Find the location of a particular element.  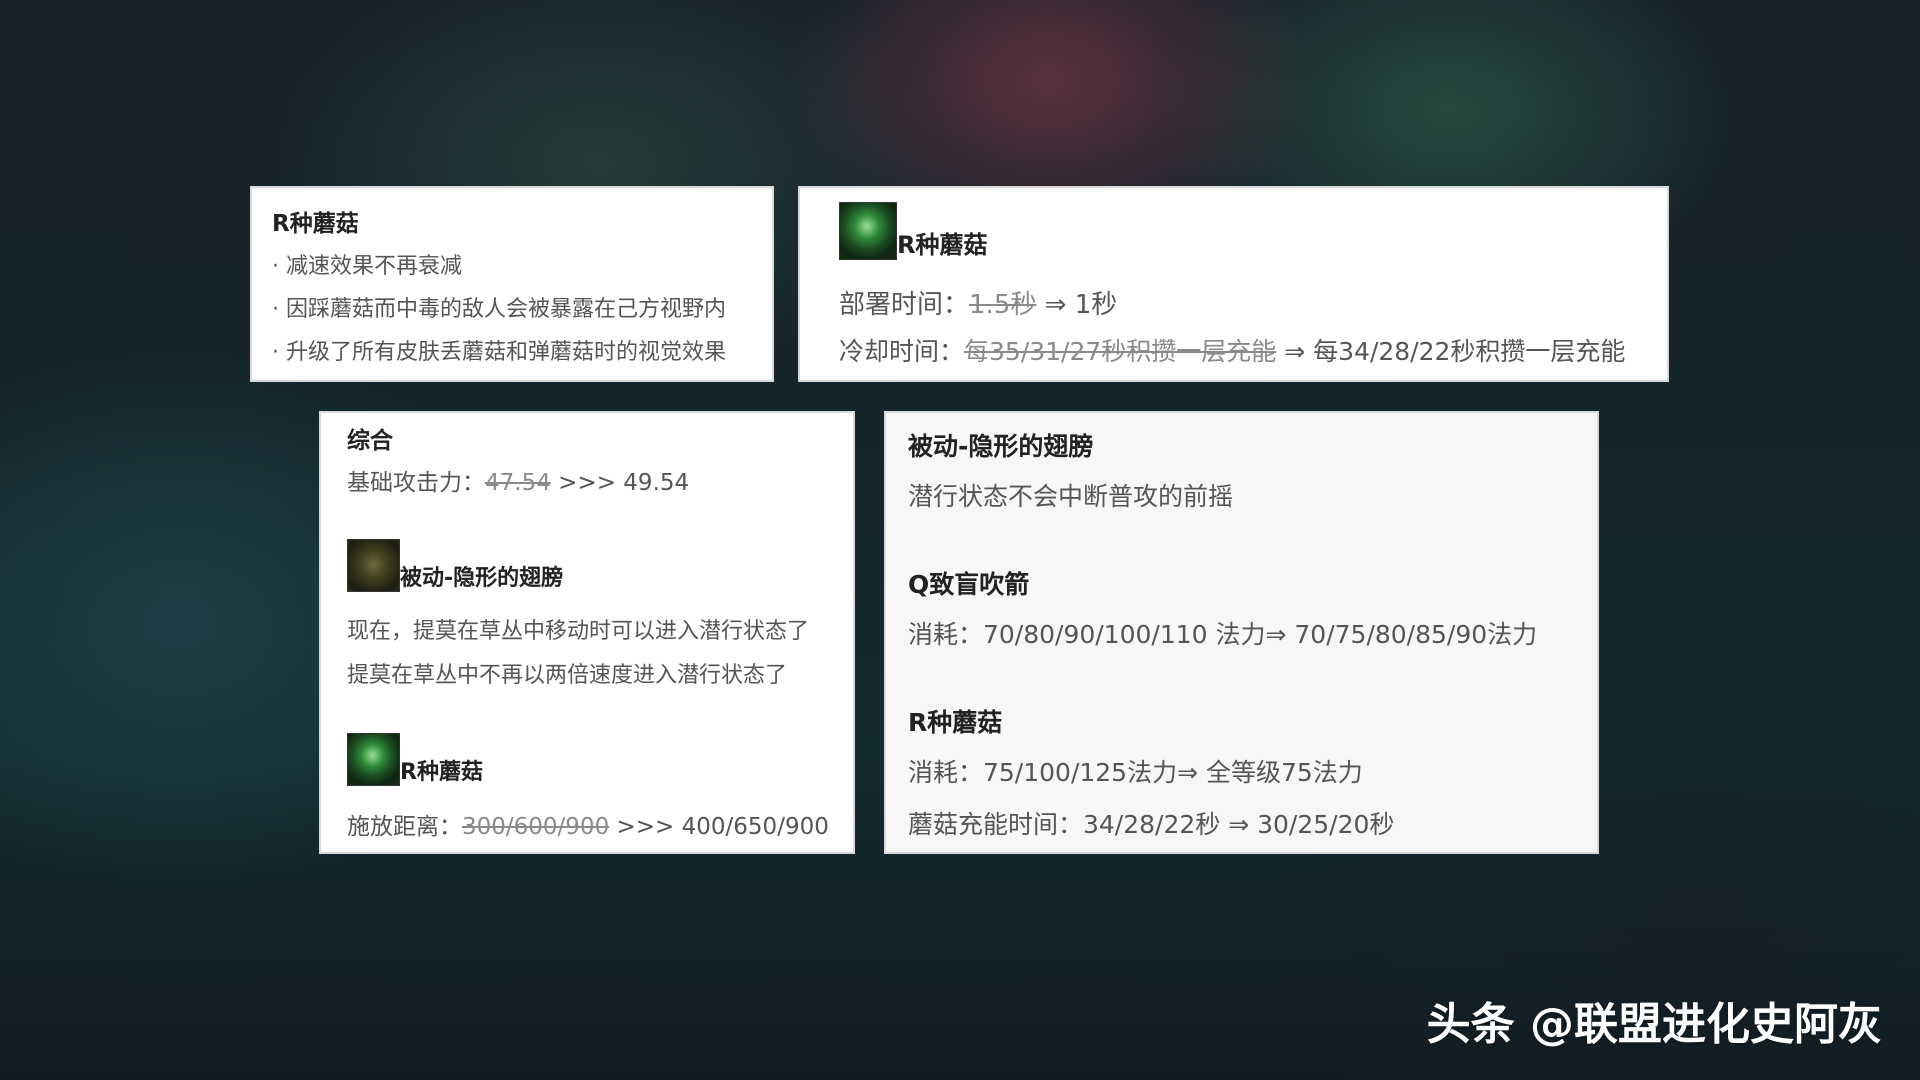

ult-header: R种蘑菇 is located at coordinates (415, 759).